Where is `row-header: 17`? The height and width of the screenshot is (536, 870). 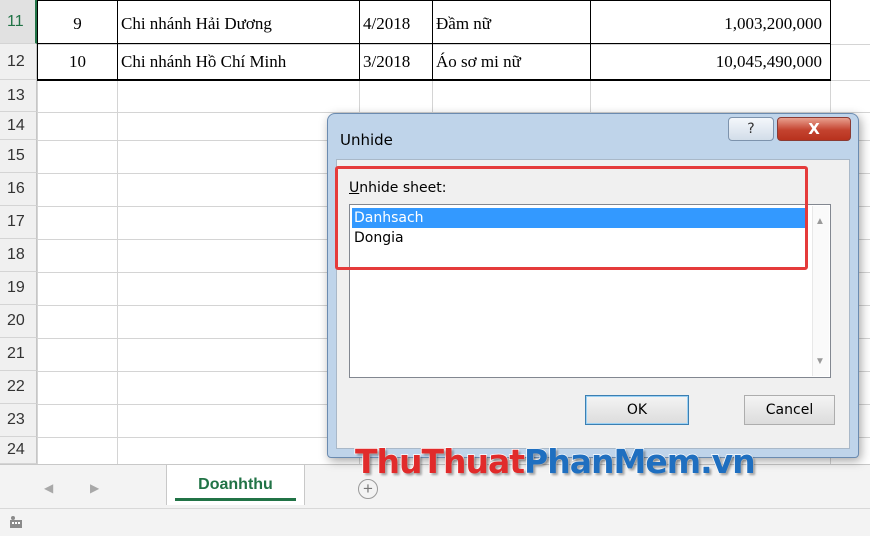 row-header: 17 is located at coordinates (18, 222).